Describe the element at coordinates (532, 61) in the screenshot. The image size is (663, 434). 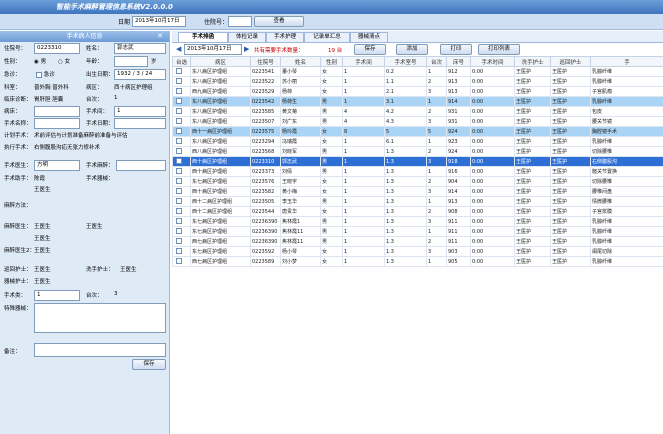
I see `column-header: 洗手护士` at that location.